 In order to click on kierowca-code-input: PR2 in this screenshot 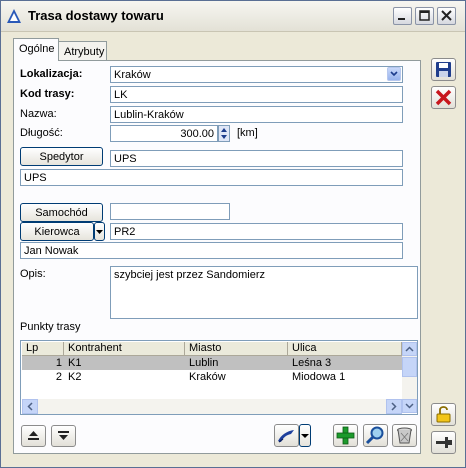, I will do `click(256, 231)`.